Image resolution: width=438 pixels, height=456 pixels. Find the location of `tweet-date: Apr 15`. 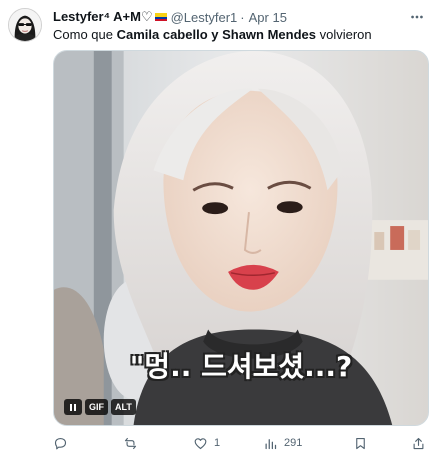

tweet-date: Apr 15 is located at coordinates (268, 17).